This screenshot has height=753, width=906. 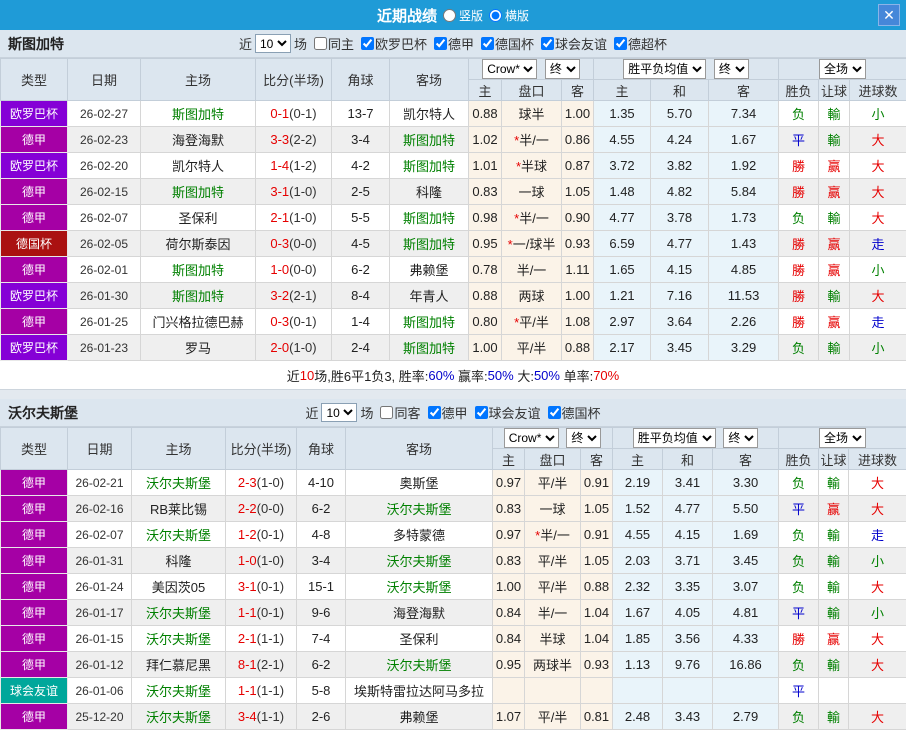 What do you see at coordinates (688, 482) in the screenshot?
I see `avg-draw: 3.41` at bounding box center [688, 482].